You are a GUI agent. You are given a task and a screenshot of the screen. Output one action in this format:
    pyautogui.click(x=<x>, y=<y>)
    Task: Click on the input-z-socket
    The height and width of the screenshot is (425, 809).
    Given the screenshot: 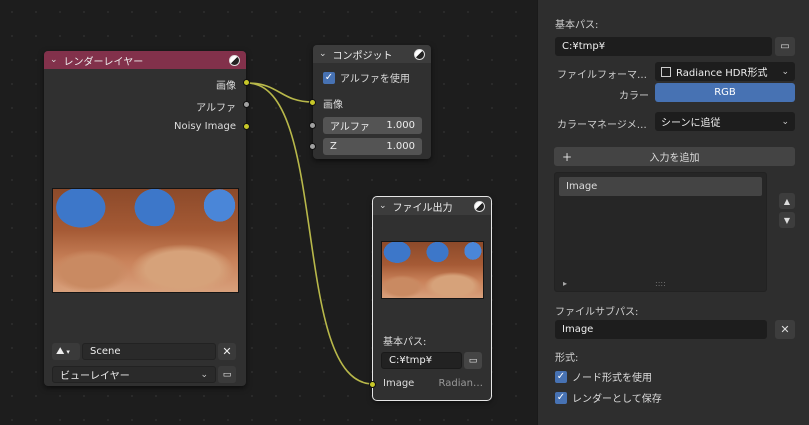 What is the action you would take?
    pyautogui.click(x=312, y=146)
    